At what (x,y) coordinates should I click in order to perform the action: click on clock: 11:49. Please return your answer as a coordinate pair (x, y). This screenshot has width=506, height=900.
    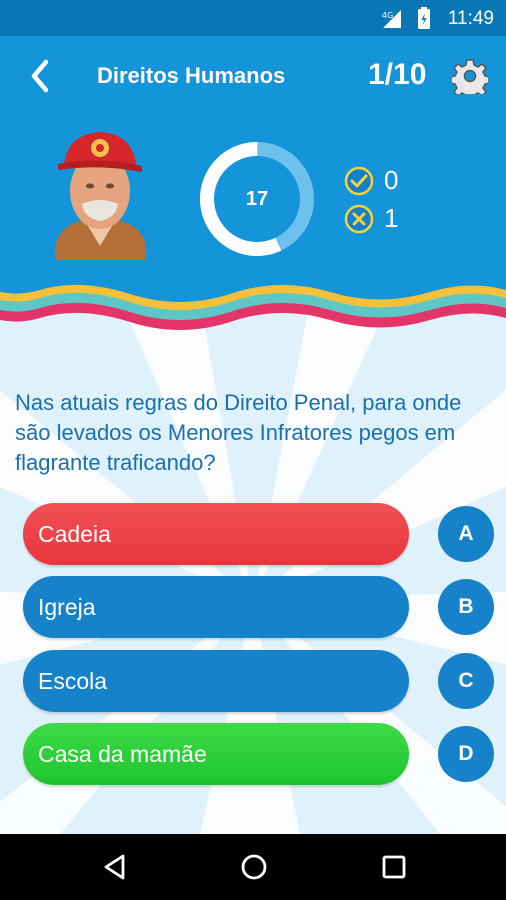
    Looking at the image, I should click on (470, 18).